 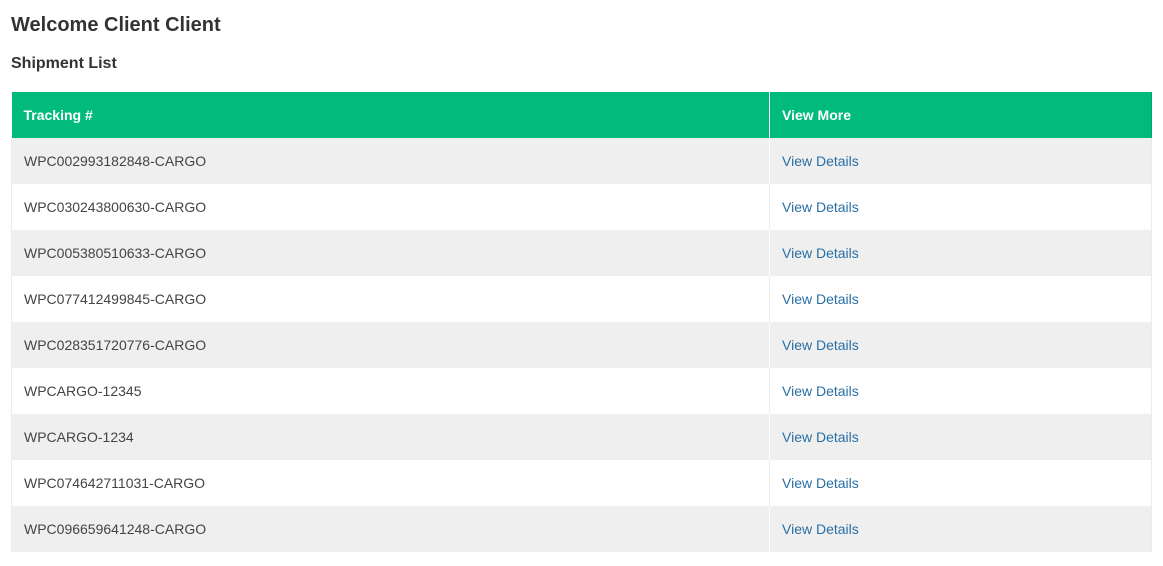 I want to click on column-header-view-more: View More, so click(x=960, y=115).